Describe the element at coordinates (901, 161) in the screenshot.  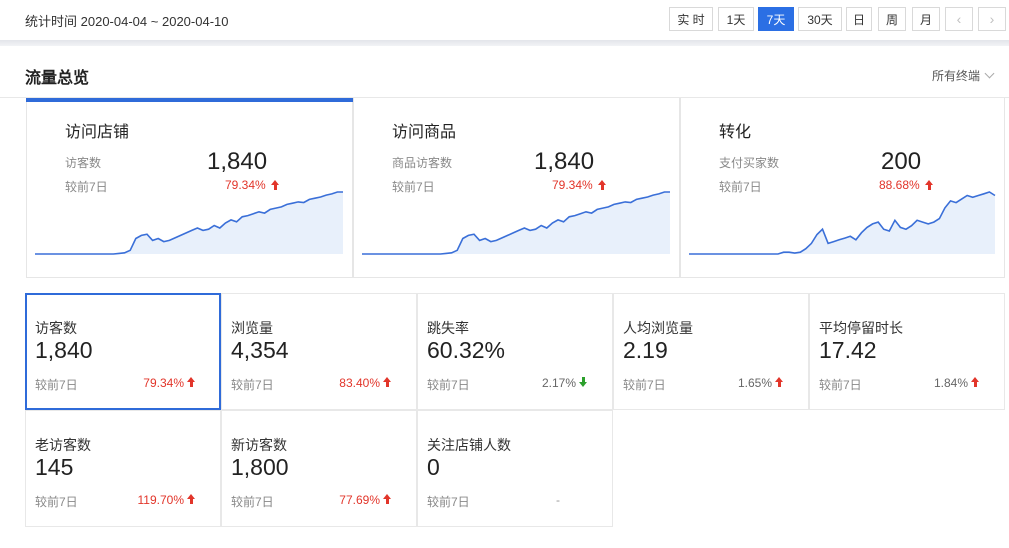
I see `card-value: 200` at that location.